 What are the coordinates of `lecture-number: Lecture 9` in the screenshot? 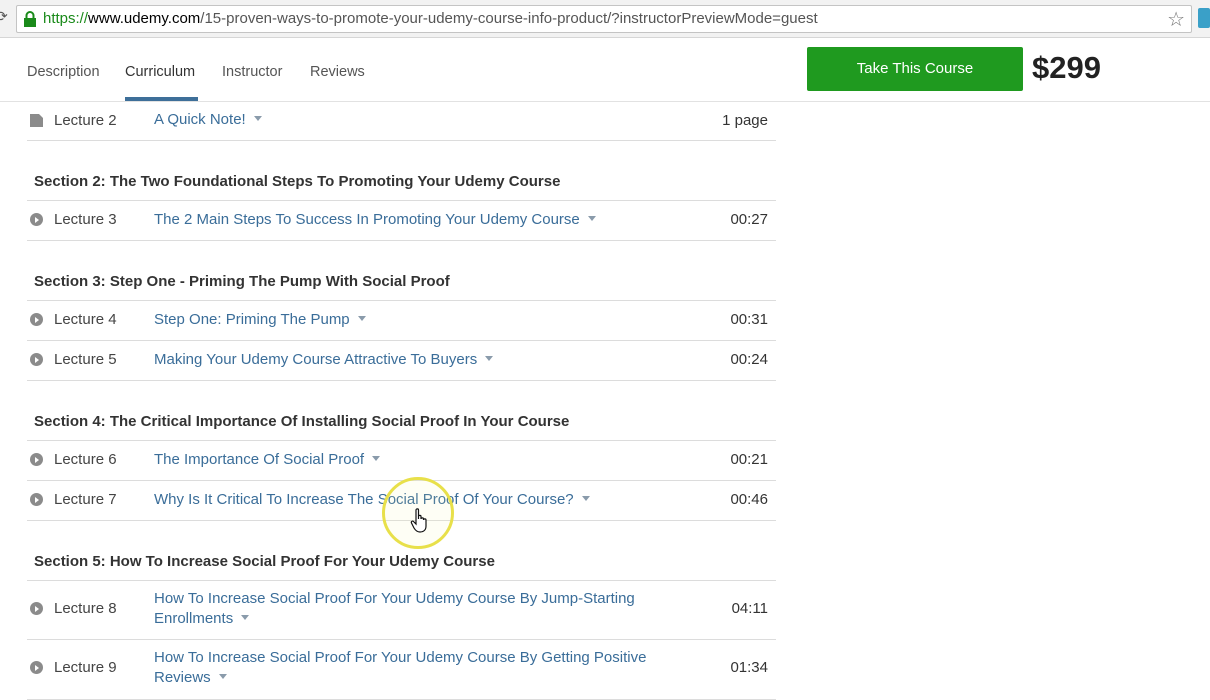 It's located at (85, 667).